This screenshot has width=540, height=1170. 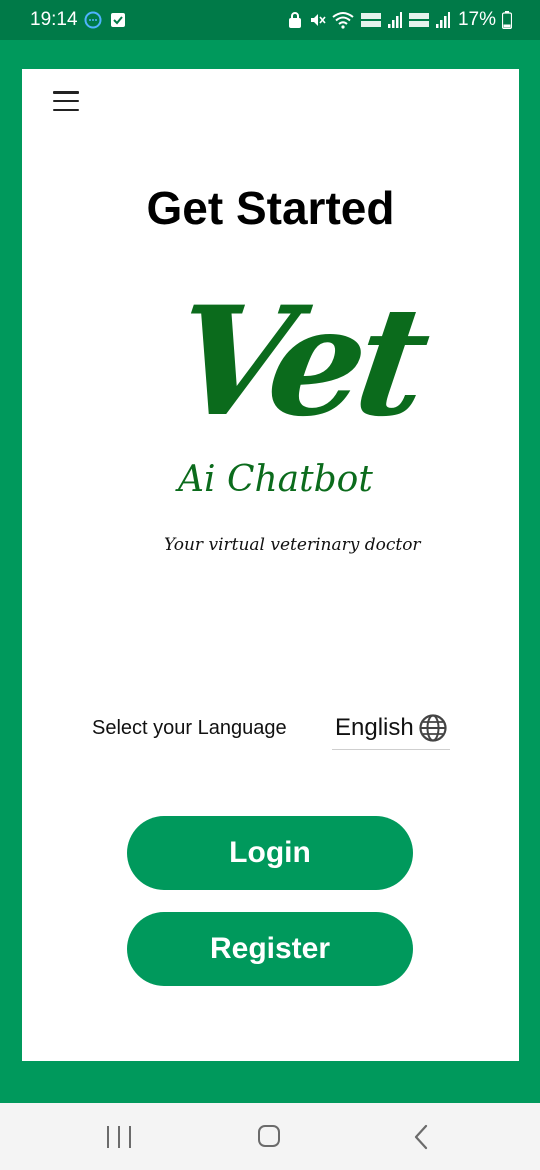 I want to click on system-nav-bar, so click(x=270, y=1136).